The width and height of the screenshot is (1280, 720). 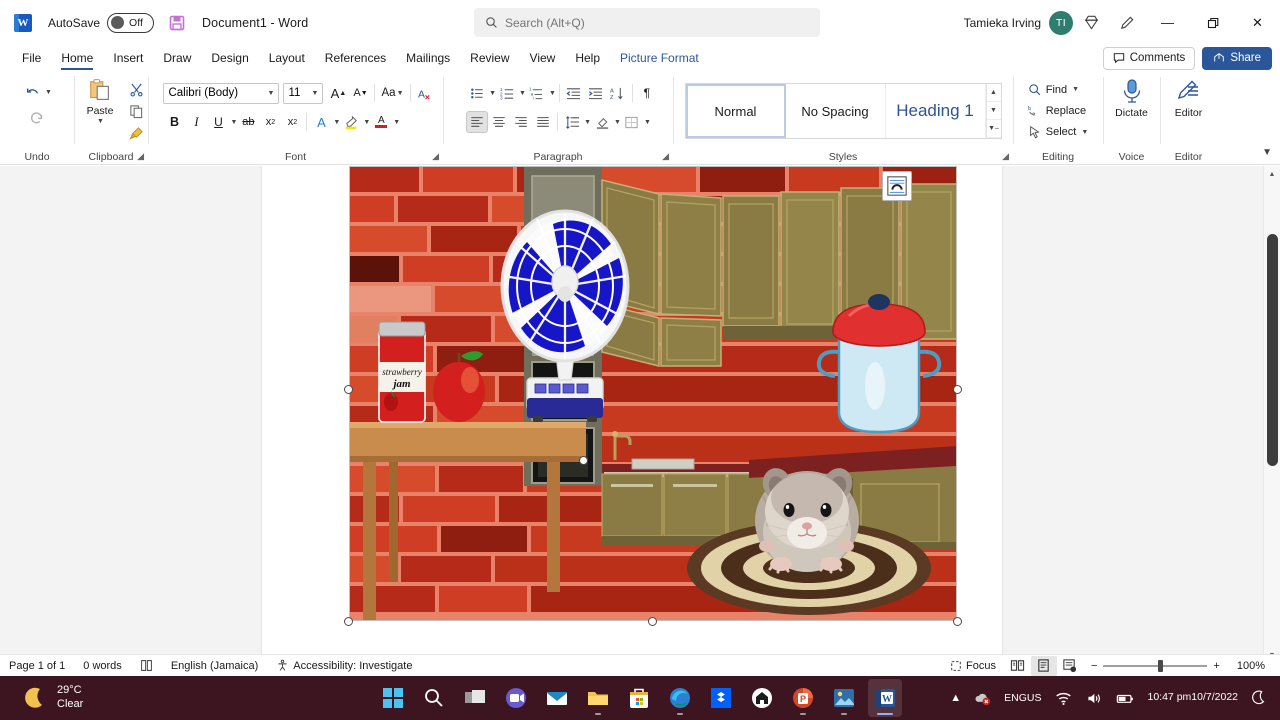 What do you see at coordinates (131, 22) in the screenshot?
I see `autosave-toggle: Off` at bounding box center [131, 22].